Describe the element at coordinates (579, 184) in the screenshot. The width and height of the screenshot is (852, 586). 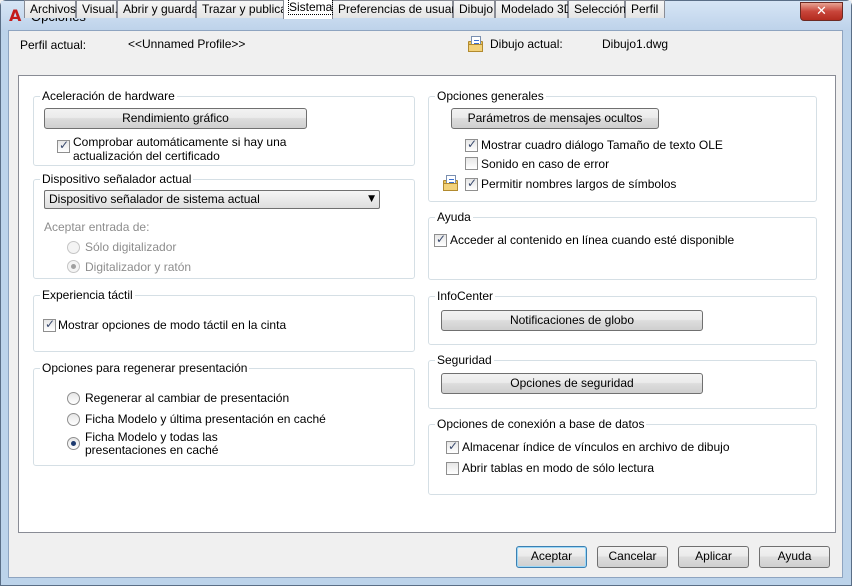
I see `long-symbol-names-label: Permitir nombres largos de símbolos` at that location.